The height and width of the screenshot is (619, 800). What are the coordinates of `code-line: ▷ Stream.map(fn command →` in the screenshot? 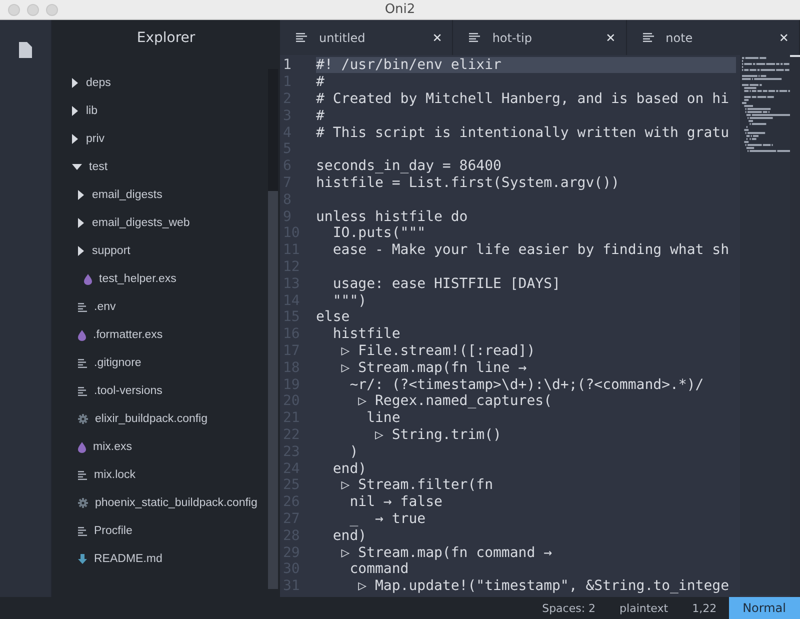 It's located at (446, 552).